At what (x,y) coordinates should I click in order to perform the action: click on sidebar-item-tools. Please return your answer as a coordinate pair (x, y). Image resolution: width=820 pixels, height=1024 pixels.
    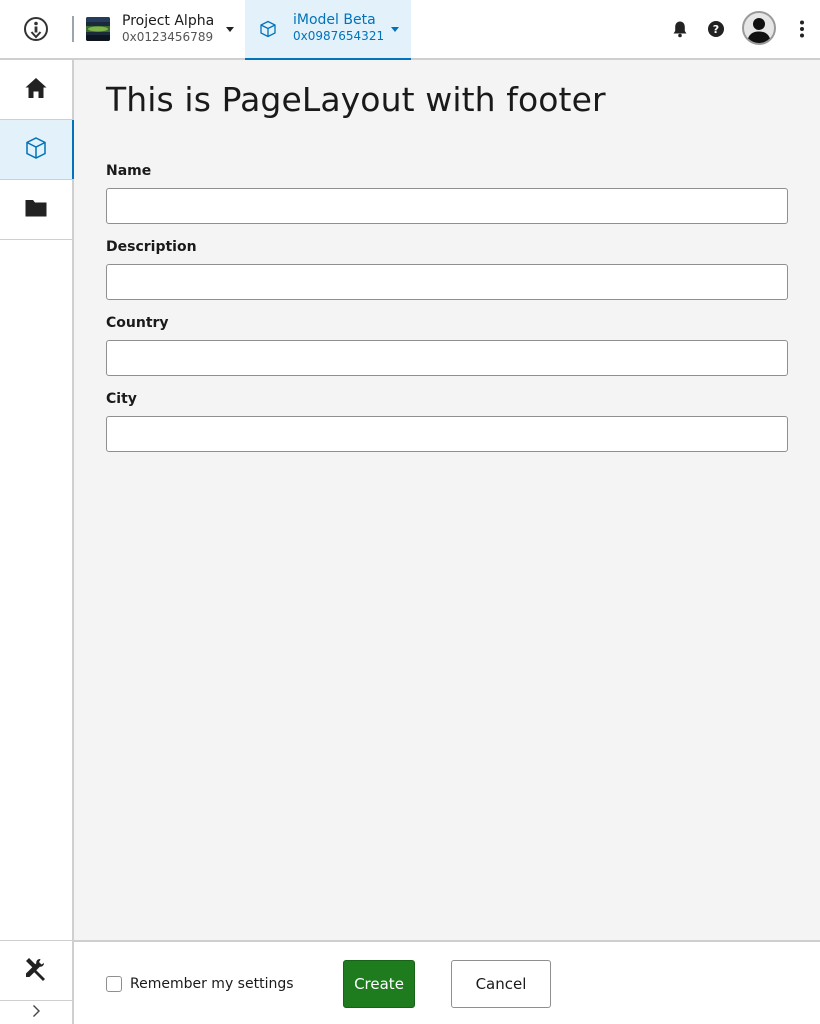
    Looking at the image, I should click on (36, 970).